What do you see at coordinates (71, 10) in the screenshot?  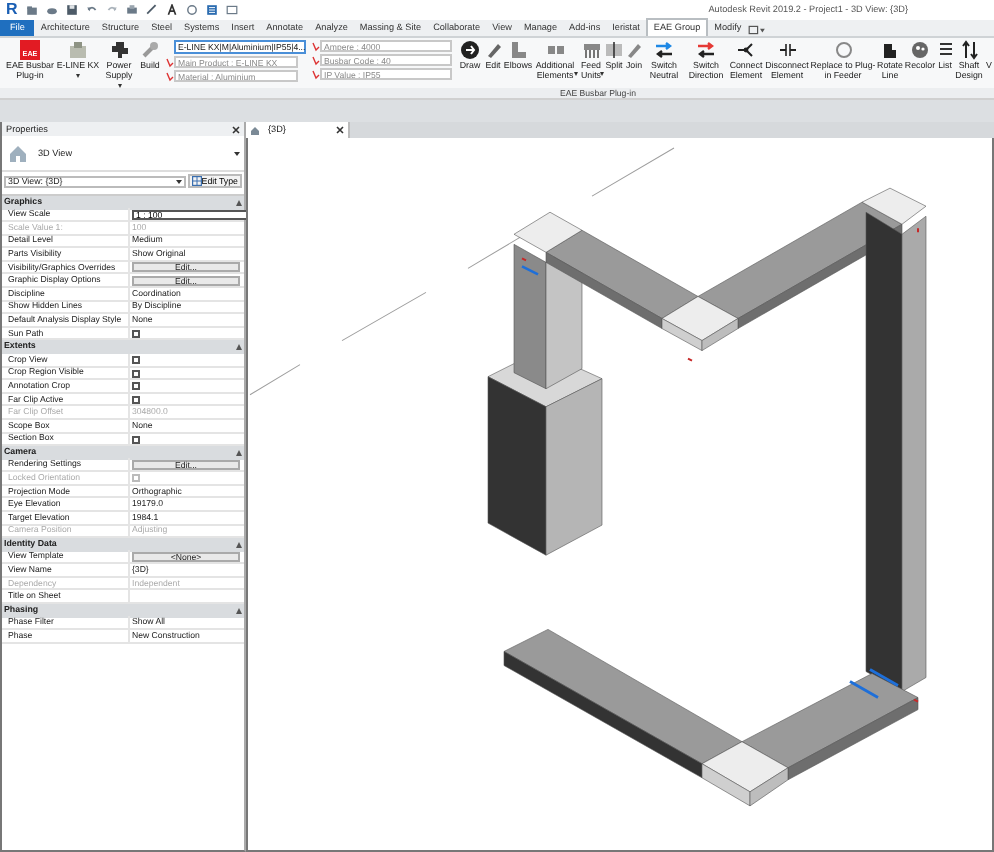 I see `save-icon` at bounding box center [71, 10].